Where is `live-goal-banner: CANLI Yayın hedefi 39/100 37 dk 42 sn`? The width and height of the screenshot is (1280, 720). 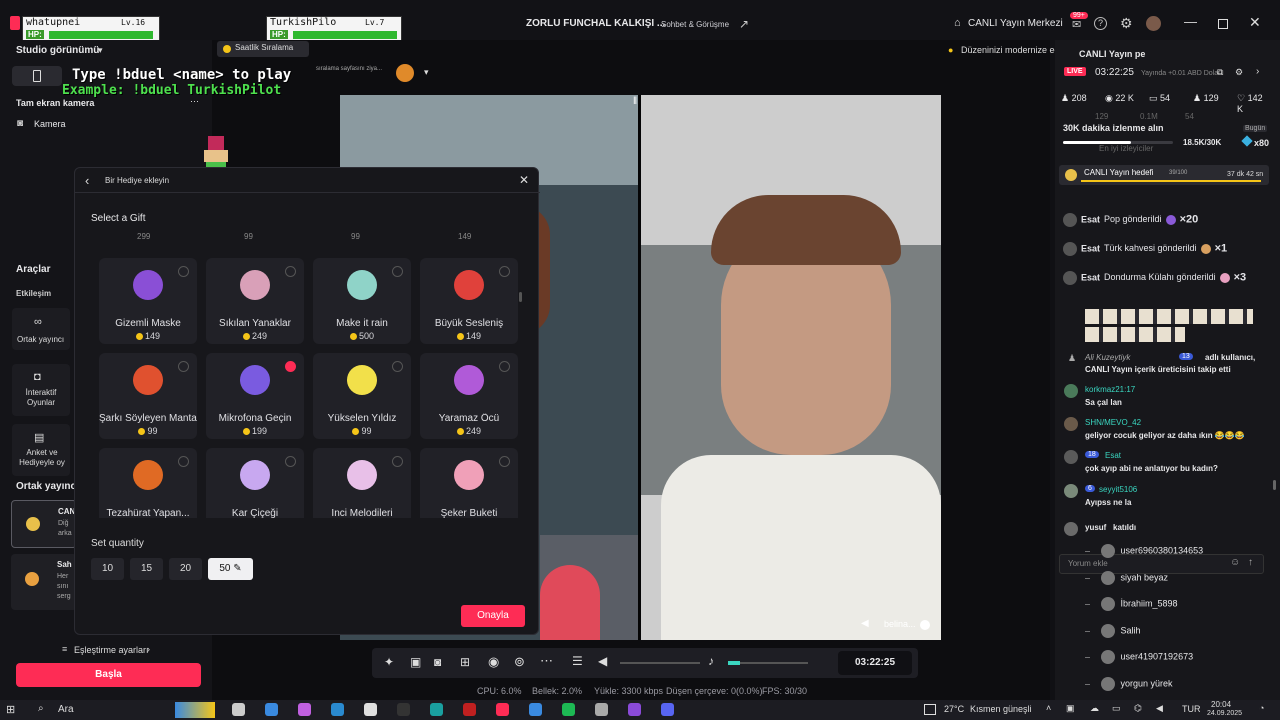
live-goal-banner: CANLI Yayın hedefi 39/100 37 dk 42 sn is located at coordinates (1164, 175).